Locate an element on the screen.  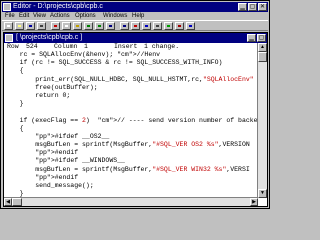
menu-edit: Edit is located at coordinates (24, 16).